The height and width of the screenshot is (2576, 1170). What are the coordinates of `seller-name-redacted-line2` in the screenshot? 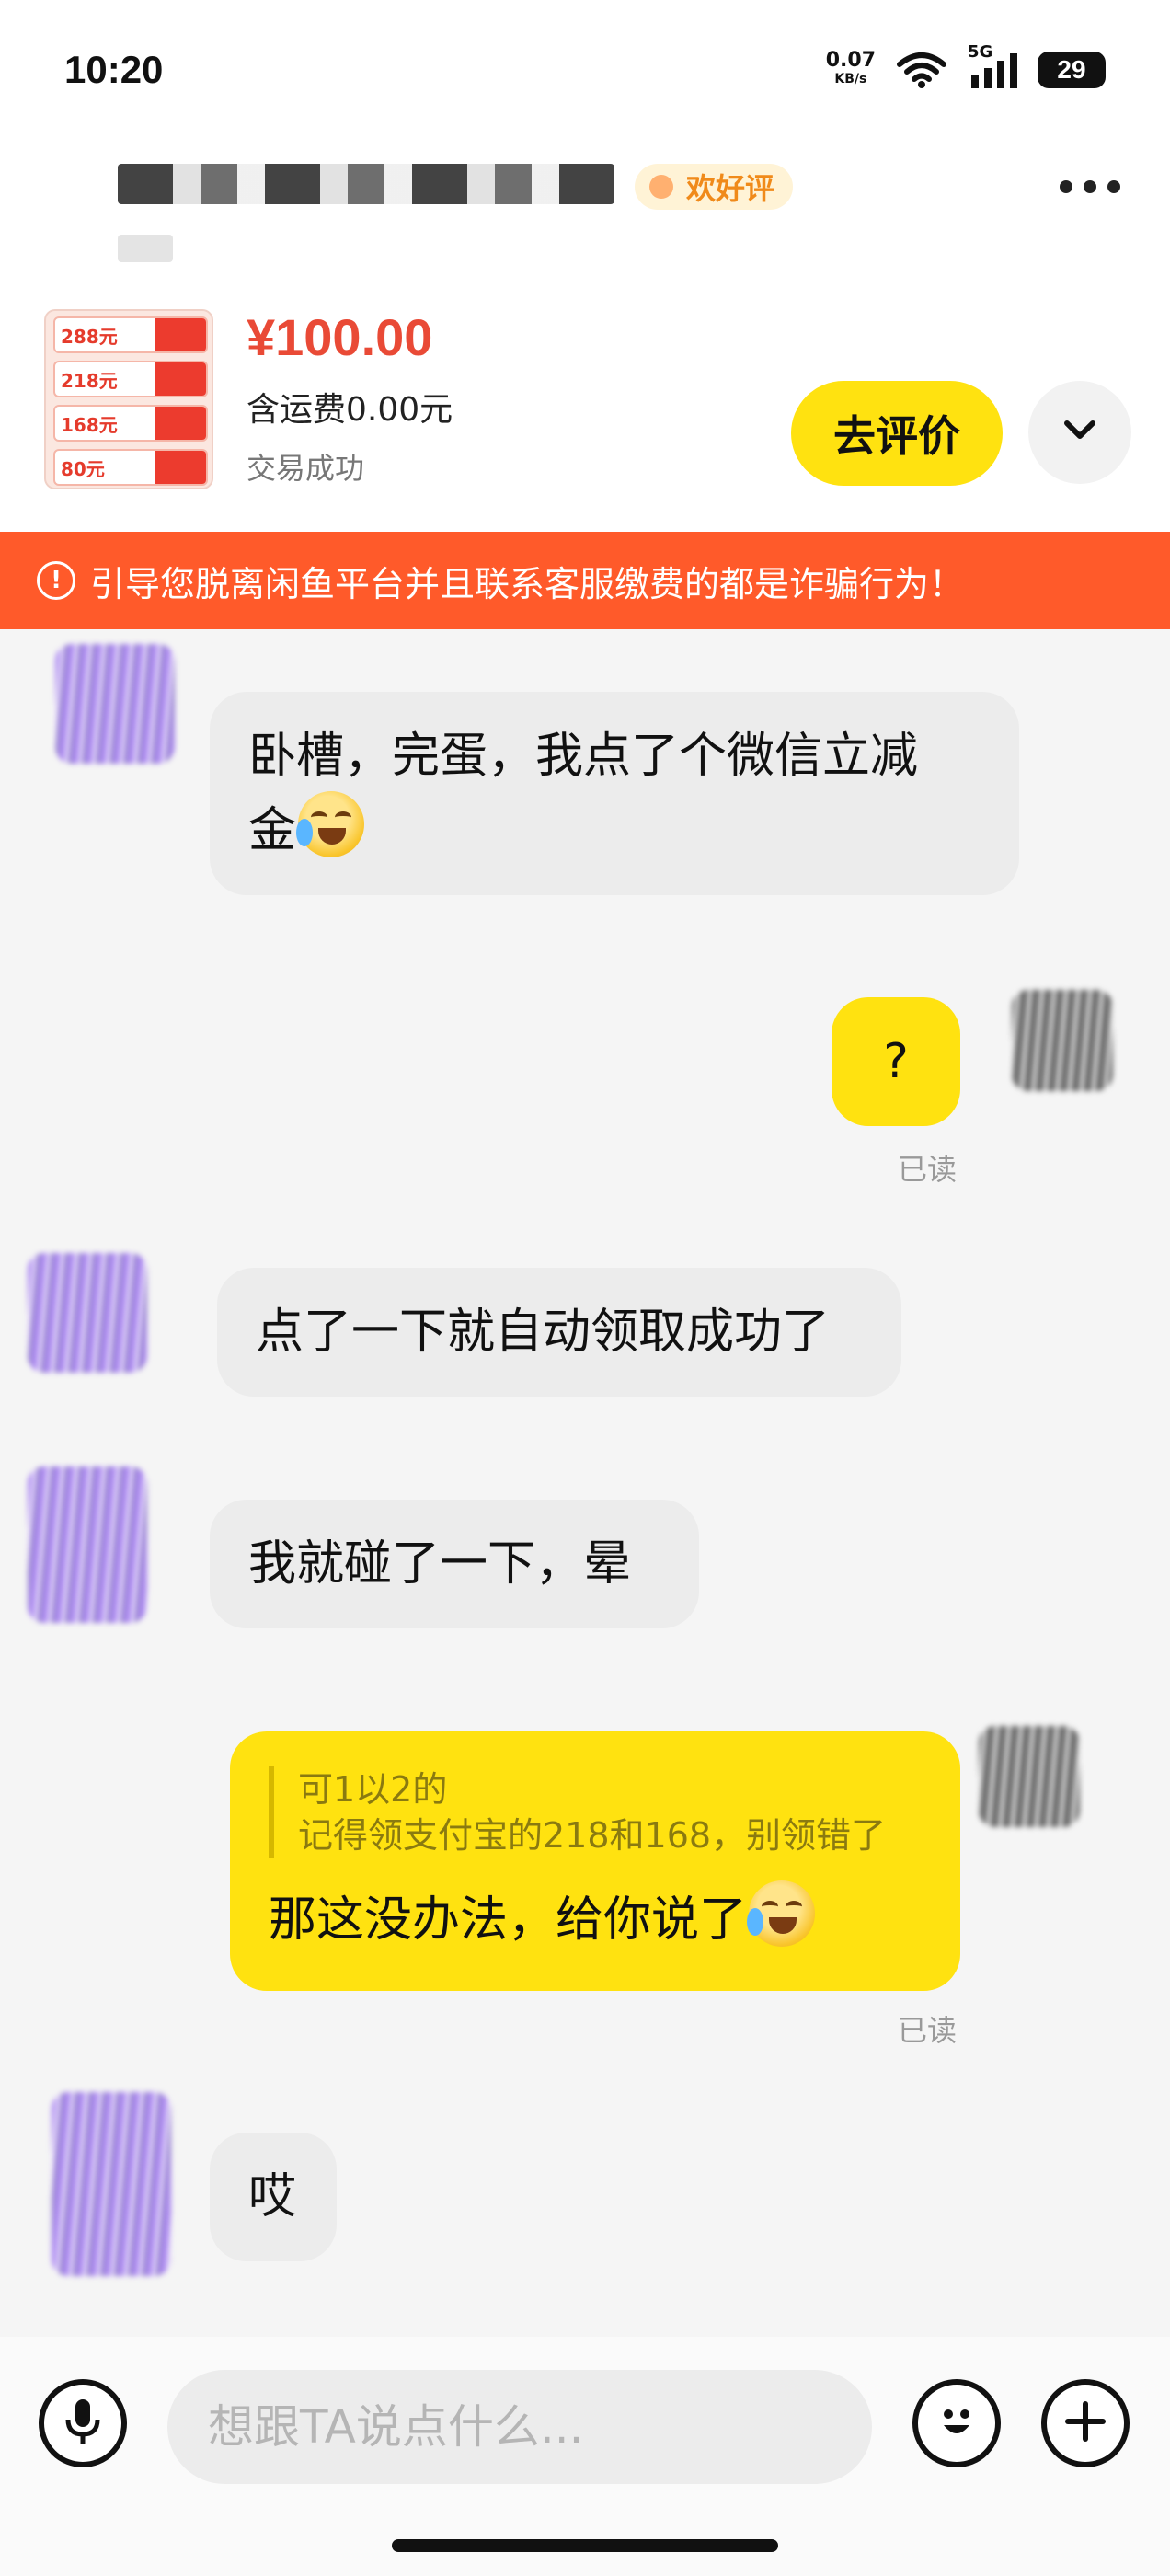 It's located at (145, 248).